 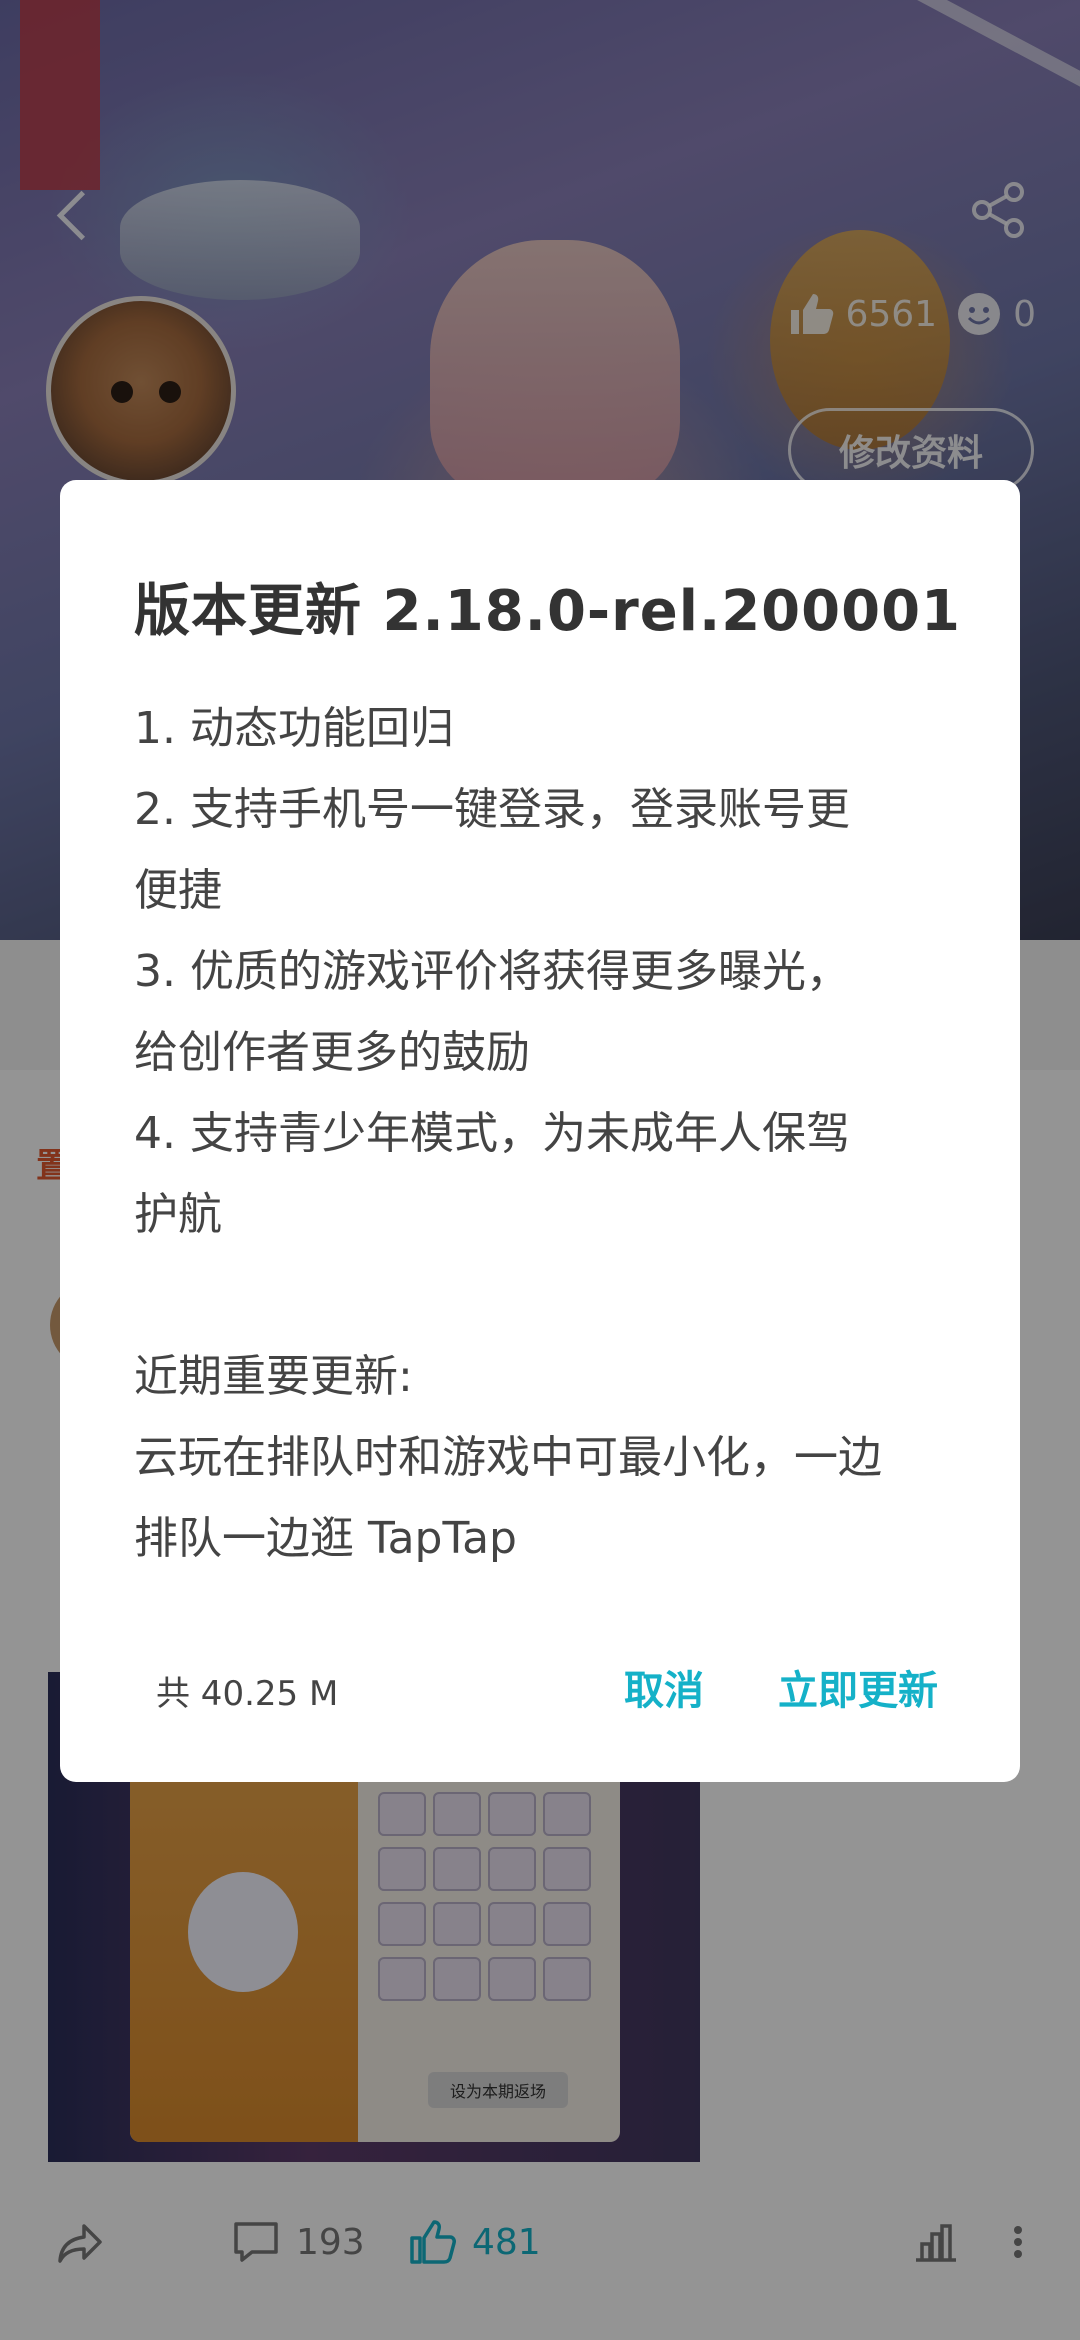 I want to click on release-note-line: 近期重要更新:, so click(x=273, y=1376).